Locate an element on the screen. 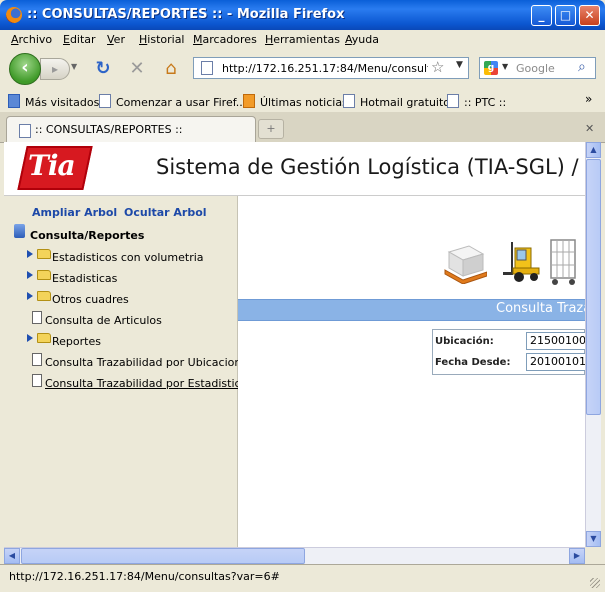  close-tab-icon: ✕ is located at coordinates (589, 128).